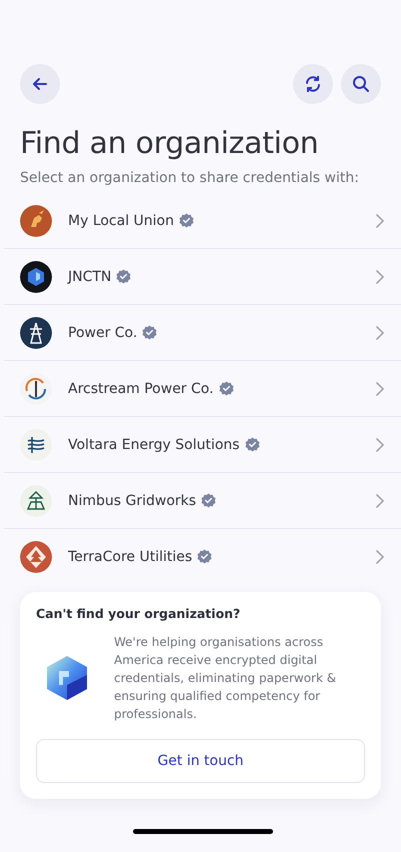 This screenshot has height=852, width=401. Describe the element at coordinates (202, 221) in the screenshot. I see `organization-row: My Local Union` at that location.